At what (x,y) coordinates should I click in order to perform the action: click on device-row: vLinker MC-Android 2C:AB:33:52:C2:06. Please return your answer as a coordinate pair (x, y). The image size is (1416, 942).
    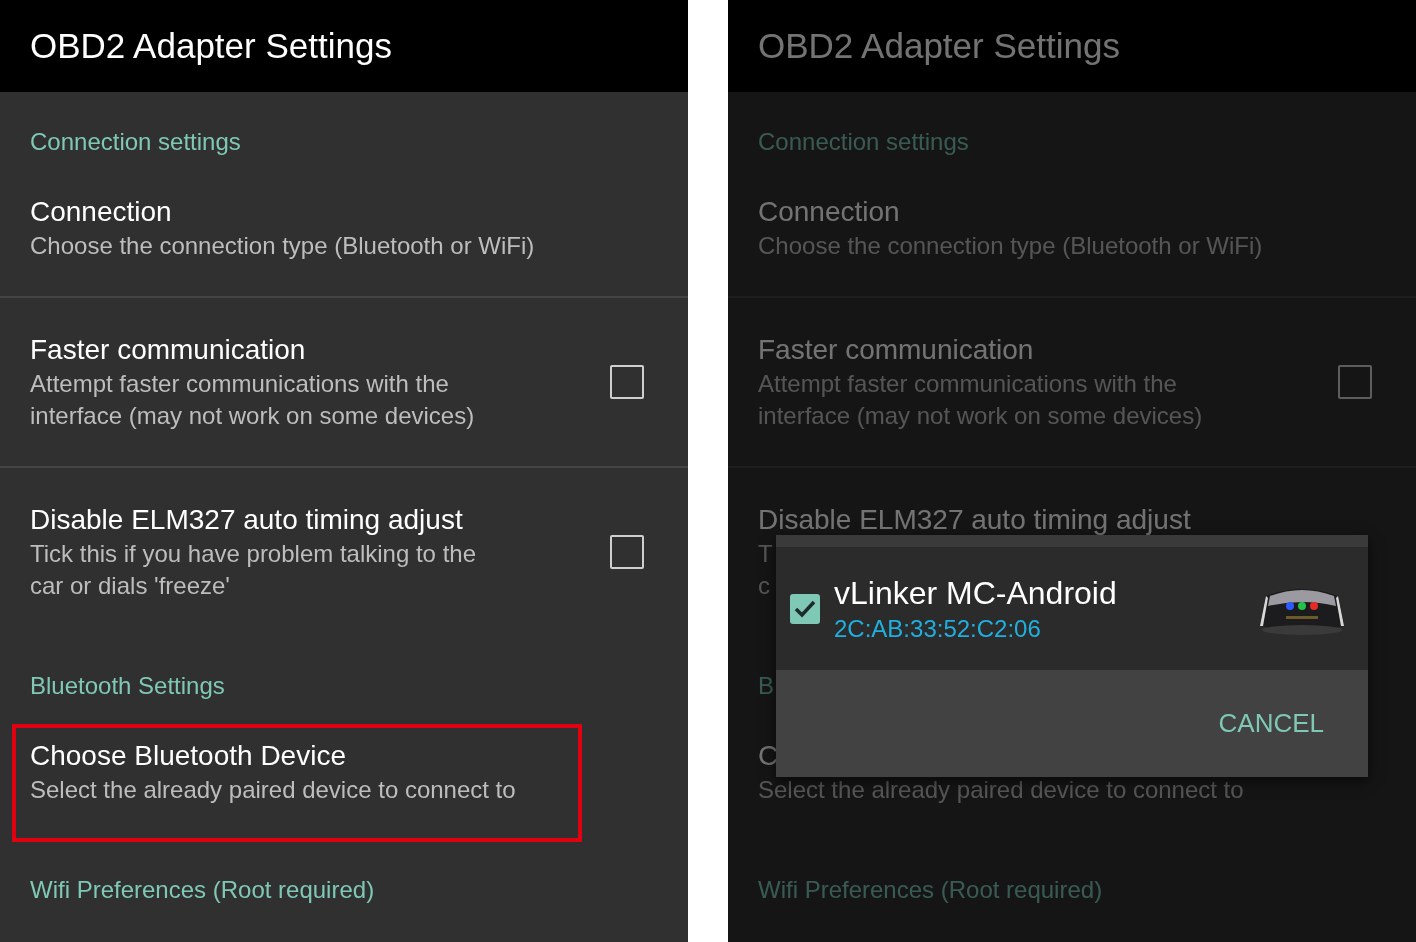
    Looking at the image, I should click on (1072, 602).